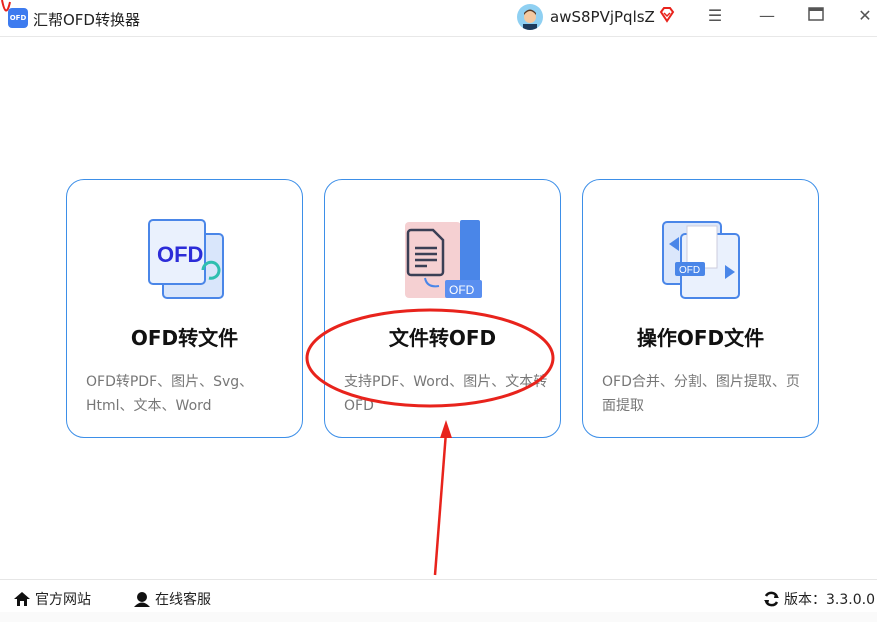 This screenshot has width=877, height=622. I want to click on minimize-icon: —, so click(767, 15).